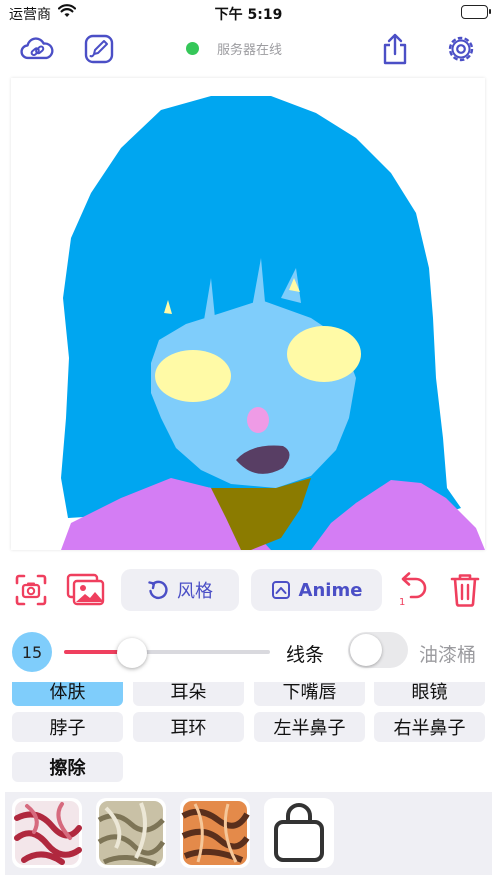 This screenshot has height=883, width=497. I want to click on red-texture, so click(47, 833).